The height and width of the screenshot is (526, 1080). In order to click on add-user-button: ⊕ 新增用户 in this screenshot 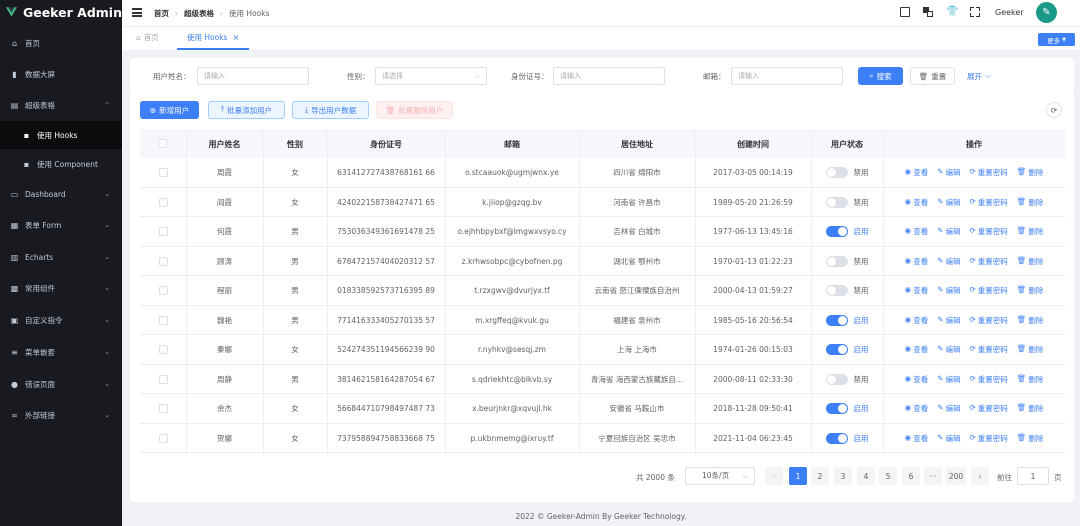, I will do `click(169, 110)`.